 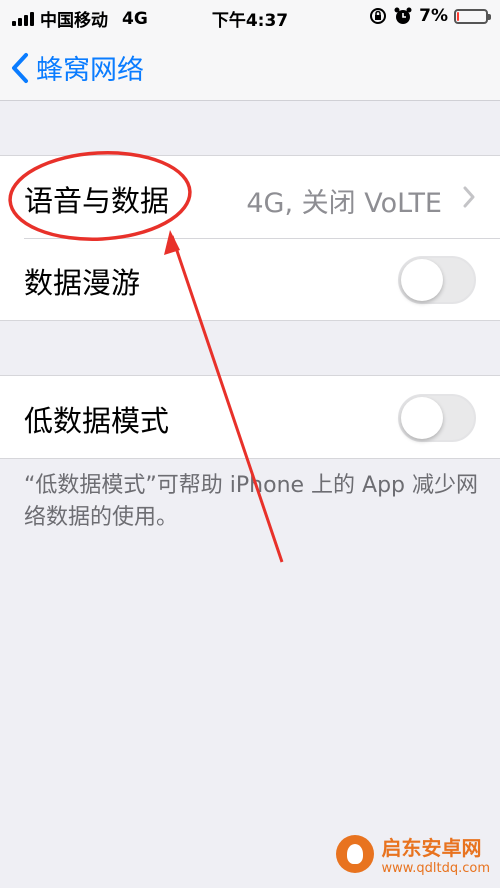 What do you see at coordinates (472, 16) in the screenshot?
I see `battery-icon` at bounding box center [472, 16].